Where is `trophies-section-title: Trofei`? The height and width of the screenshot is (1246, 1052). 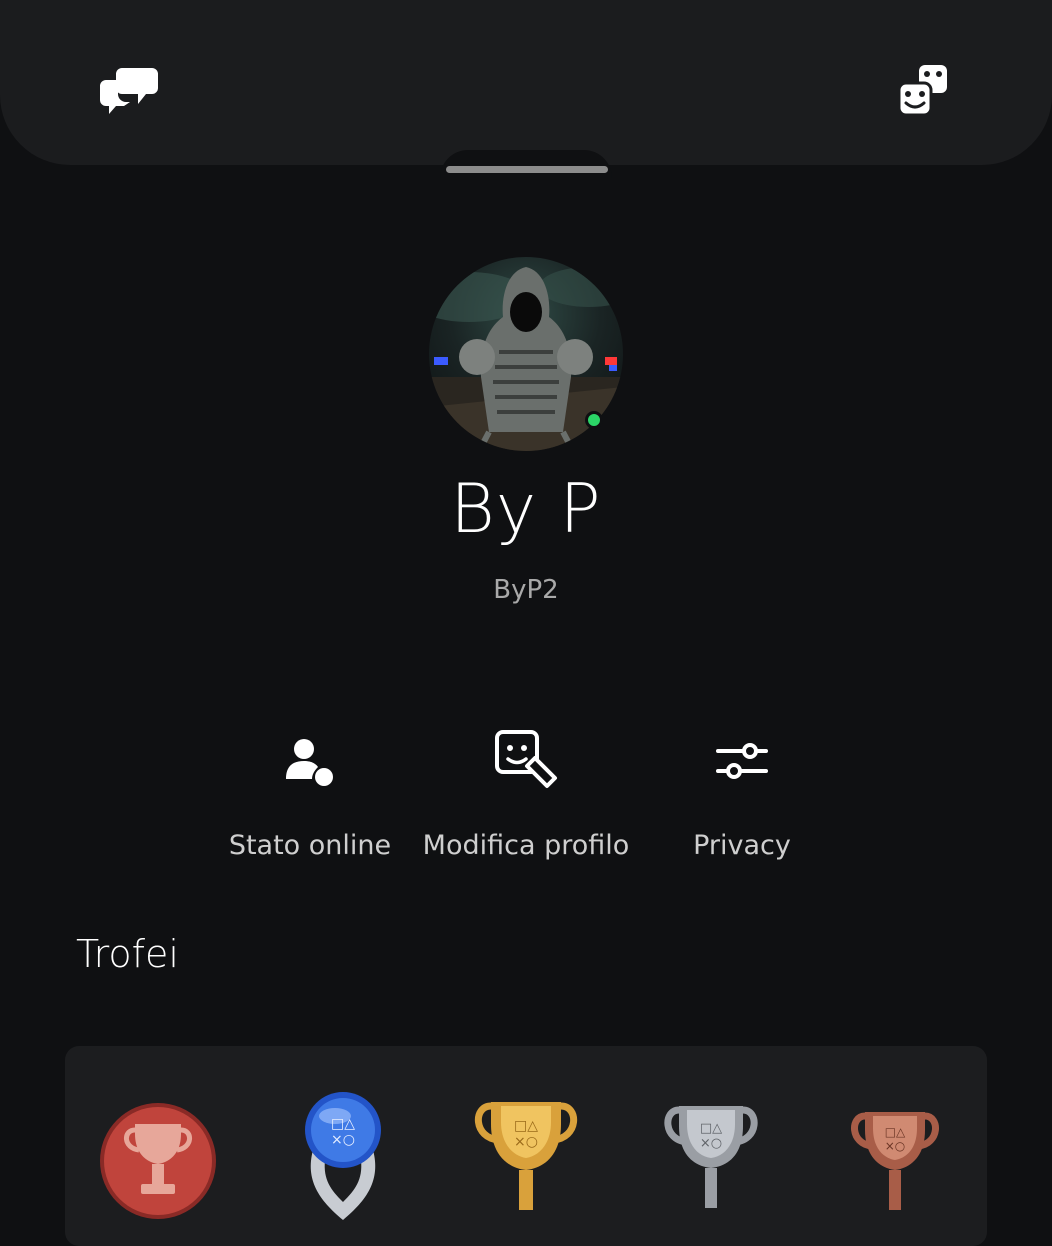 trophies-section-title: Trofei is located at coordinates (127, 954).